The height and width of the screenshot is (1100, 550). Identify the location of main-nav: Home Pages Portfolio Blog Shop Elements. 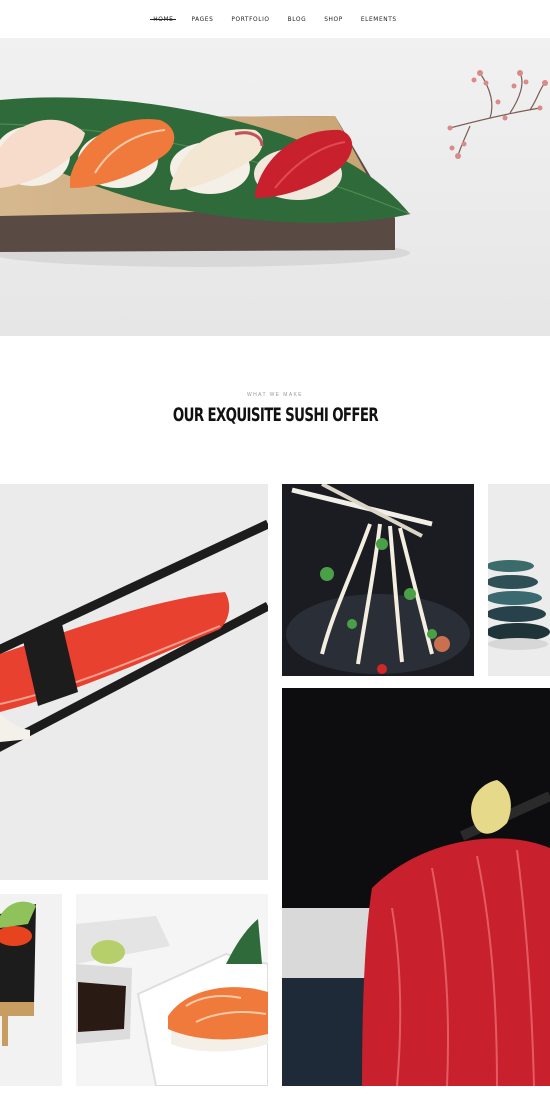
(275, 19).